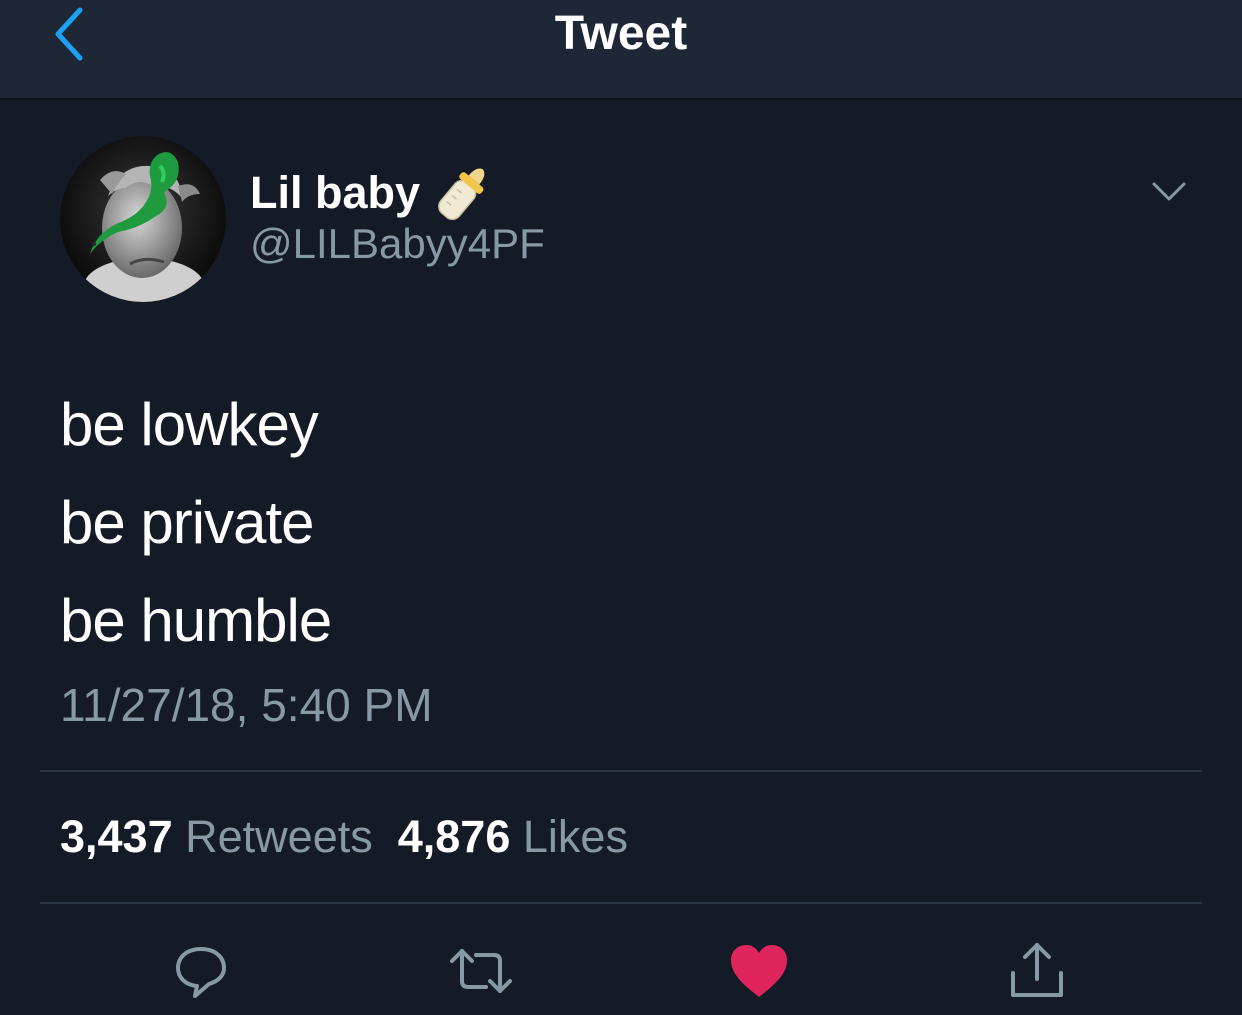 This screenshot has width=1242, height=1015. Describe the element at coordinates (196, 620) in the screenshot. I see `tweet-line: be humble` at that location.